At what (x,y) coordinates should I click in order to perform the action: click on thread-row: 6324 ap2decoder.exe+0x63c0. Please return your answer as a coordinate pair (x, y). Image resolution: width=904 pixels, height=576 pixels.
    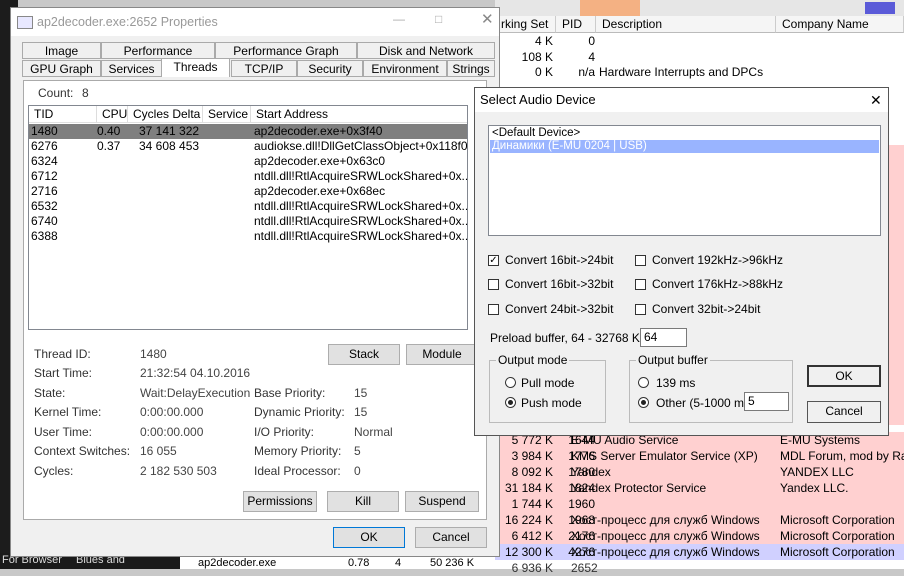
    Looking at the image, I should click on (248, 161).